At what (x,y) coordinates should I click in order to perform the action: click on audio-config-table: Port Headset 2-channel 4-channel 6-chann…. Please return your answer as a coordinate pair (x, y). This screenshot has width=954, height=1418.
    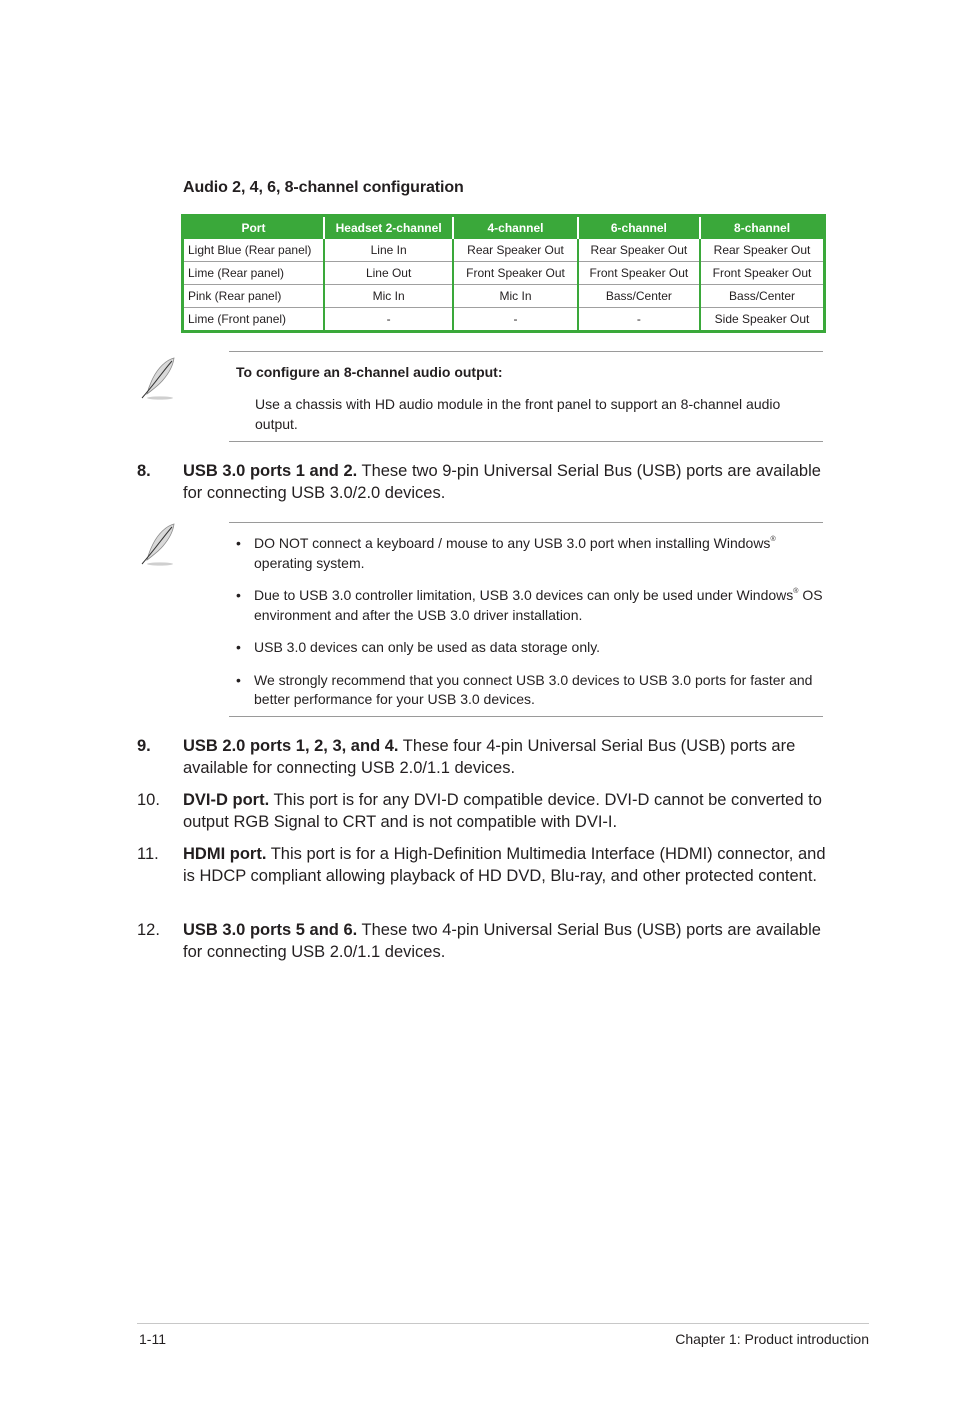
    Looking at the image, I should click on (503, 273).